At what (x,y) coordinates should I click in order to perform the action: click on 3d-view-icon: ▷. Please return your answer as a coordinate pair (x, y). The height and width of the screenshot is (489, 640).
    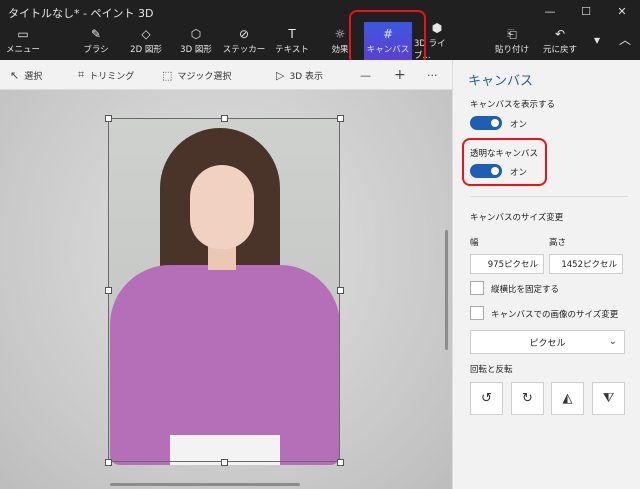
    Looking at the image, I should click on (280, 75).